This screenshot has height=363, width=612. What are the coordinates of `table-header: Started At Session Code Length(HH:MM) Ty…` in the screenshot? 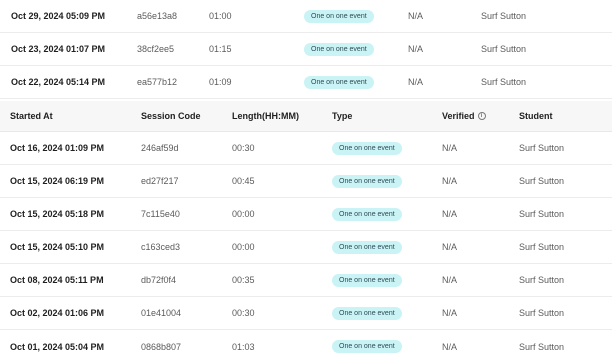 It's located at (306, 116).